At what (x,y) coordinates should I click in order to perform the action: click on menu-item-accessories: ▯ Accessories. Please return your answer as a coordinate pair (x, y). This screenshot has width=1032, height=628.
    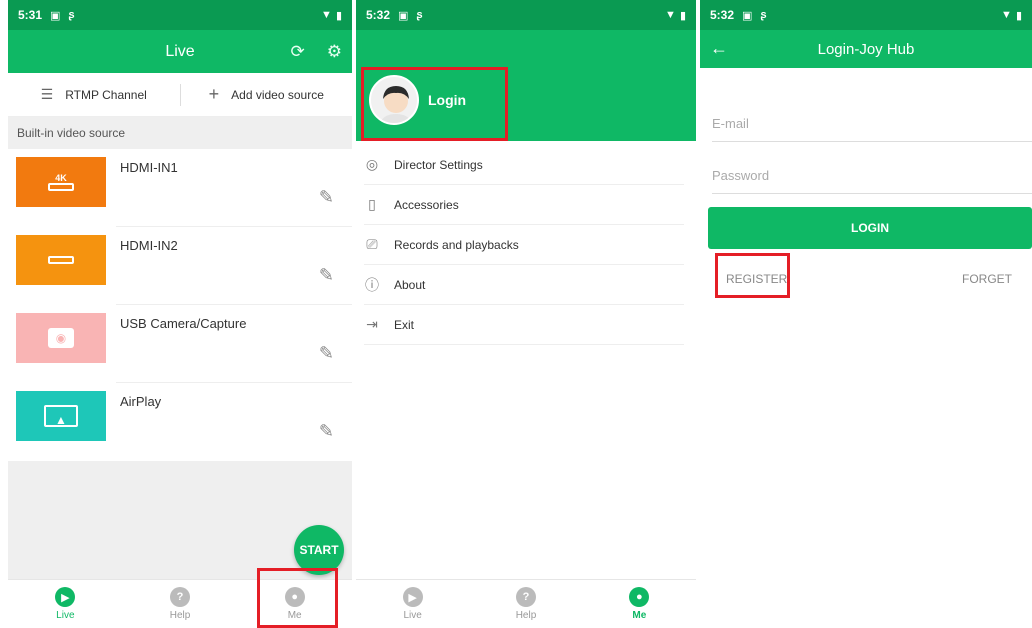
    Looking at the image, I should click on (524, 205).